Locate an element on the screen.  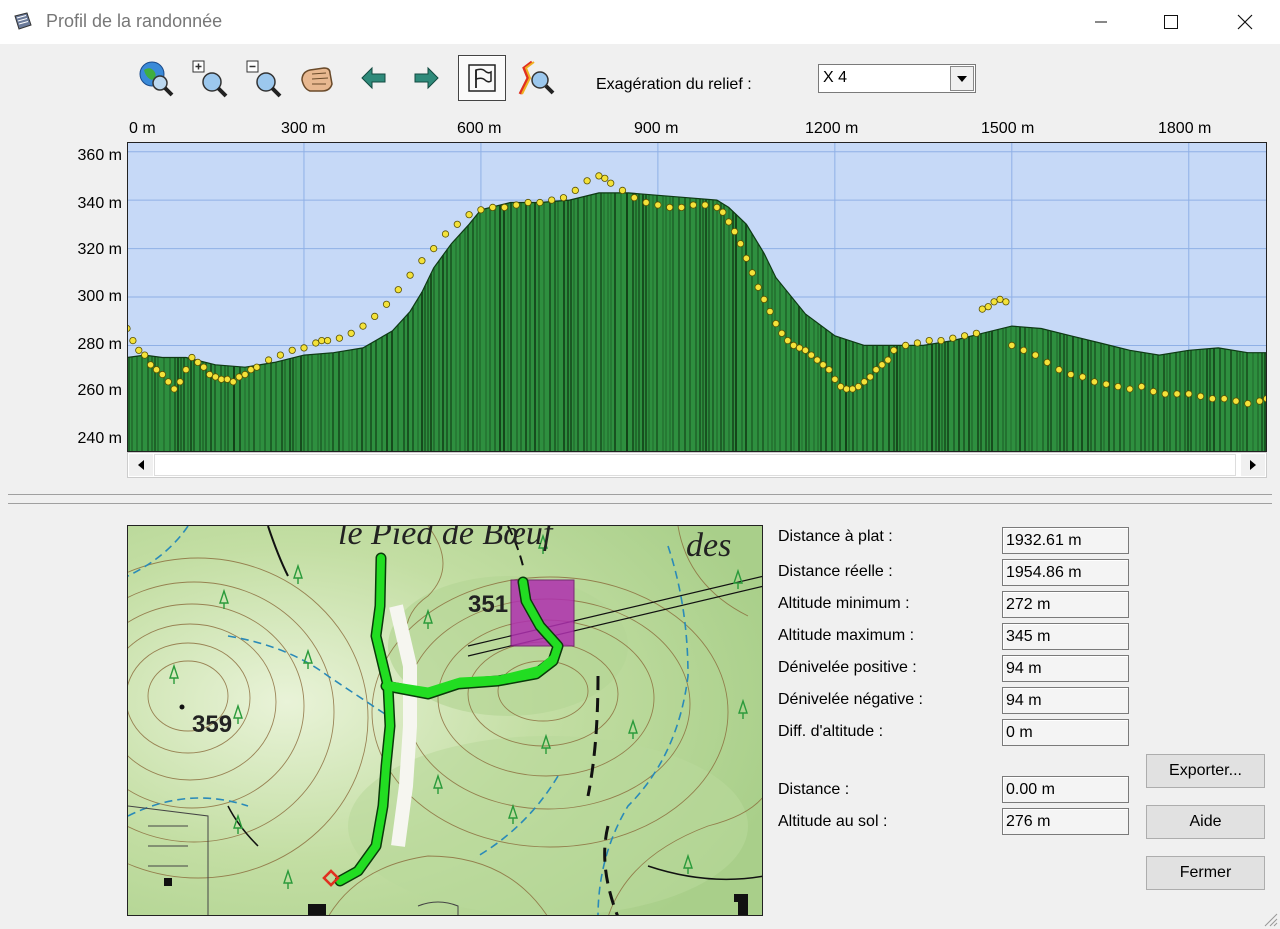
map-label-place: des is located at coordinates (708, 545).